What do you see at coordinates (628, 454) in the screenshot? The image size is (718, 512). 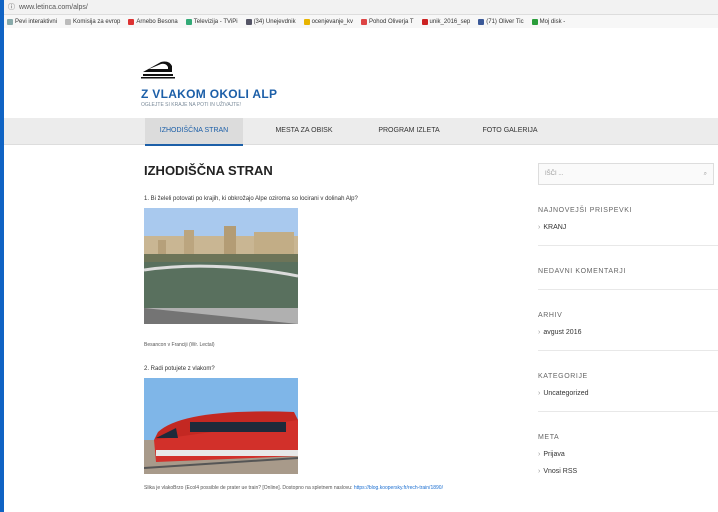 I see `meta-login: Prijava` at bounding box center [628, 454].